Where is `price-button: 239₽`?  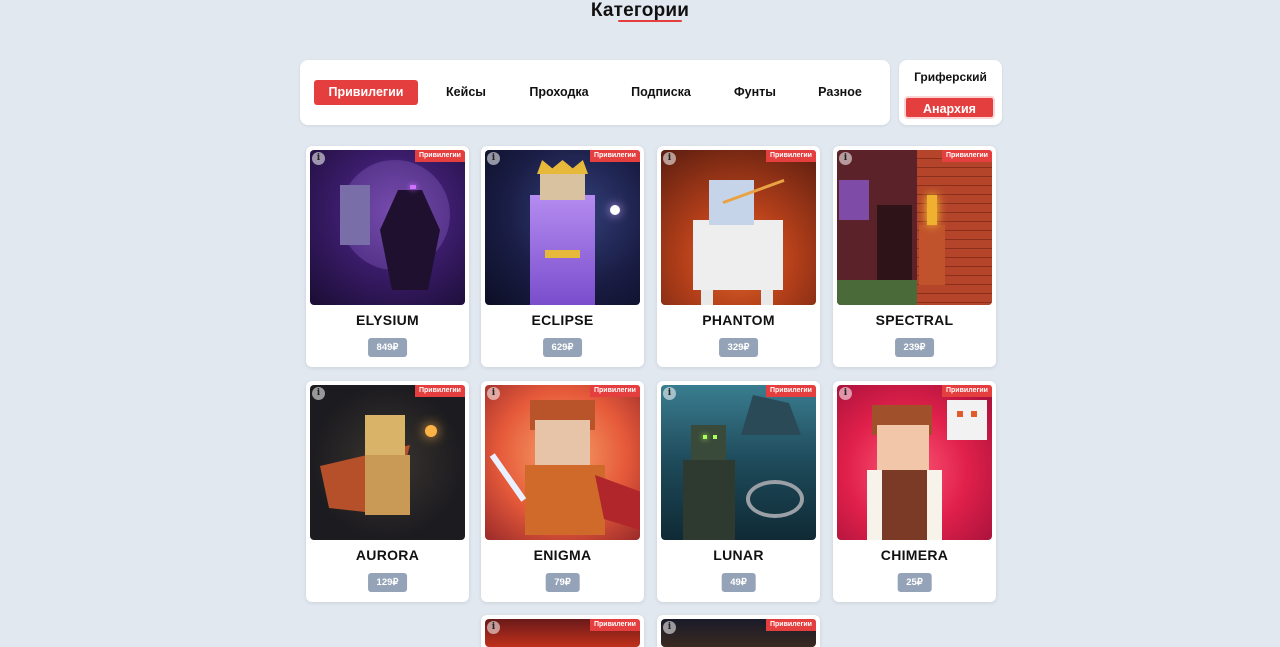
price-button: 239₽ is located at coordinates (914, 347).